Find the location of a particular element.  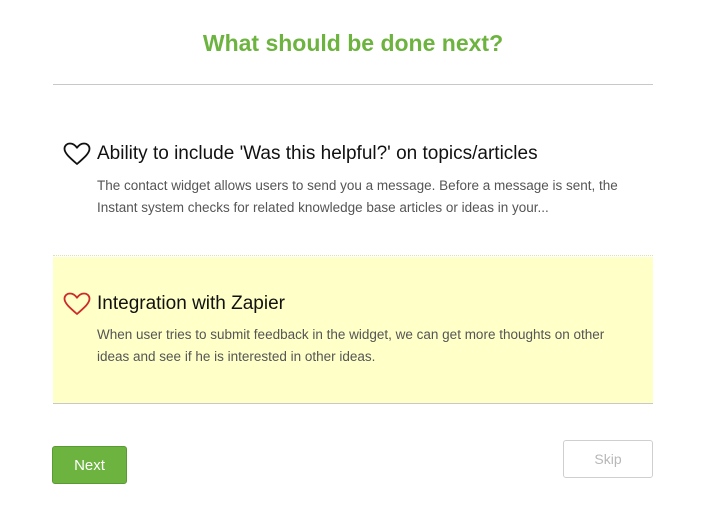

idea-header: Integration with Zapier is located at coordinates (174, 304).